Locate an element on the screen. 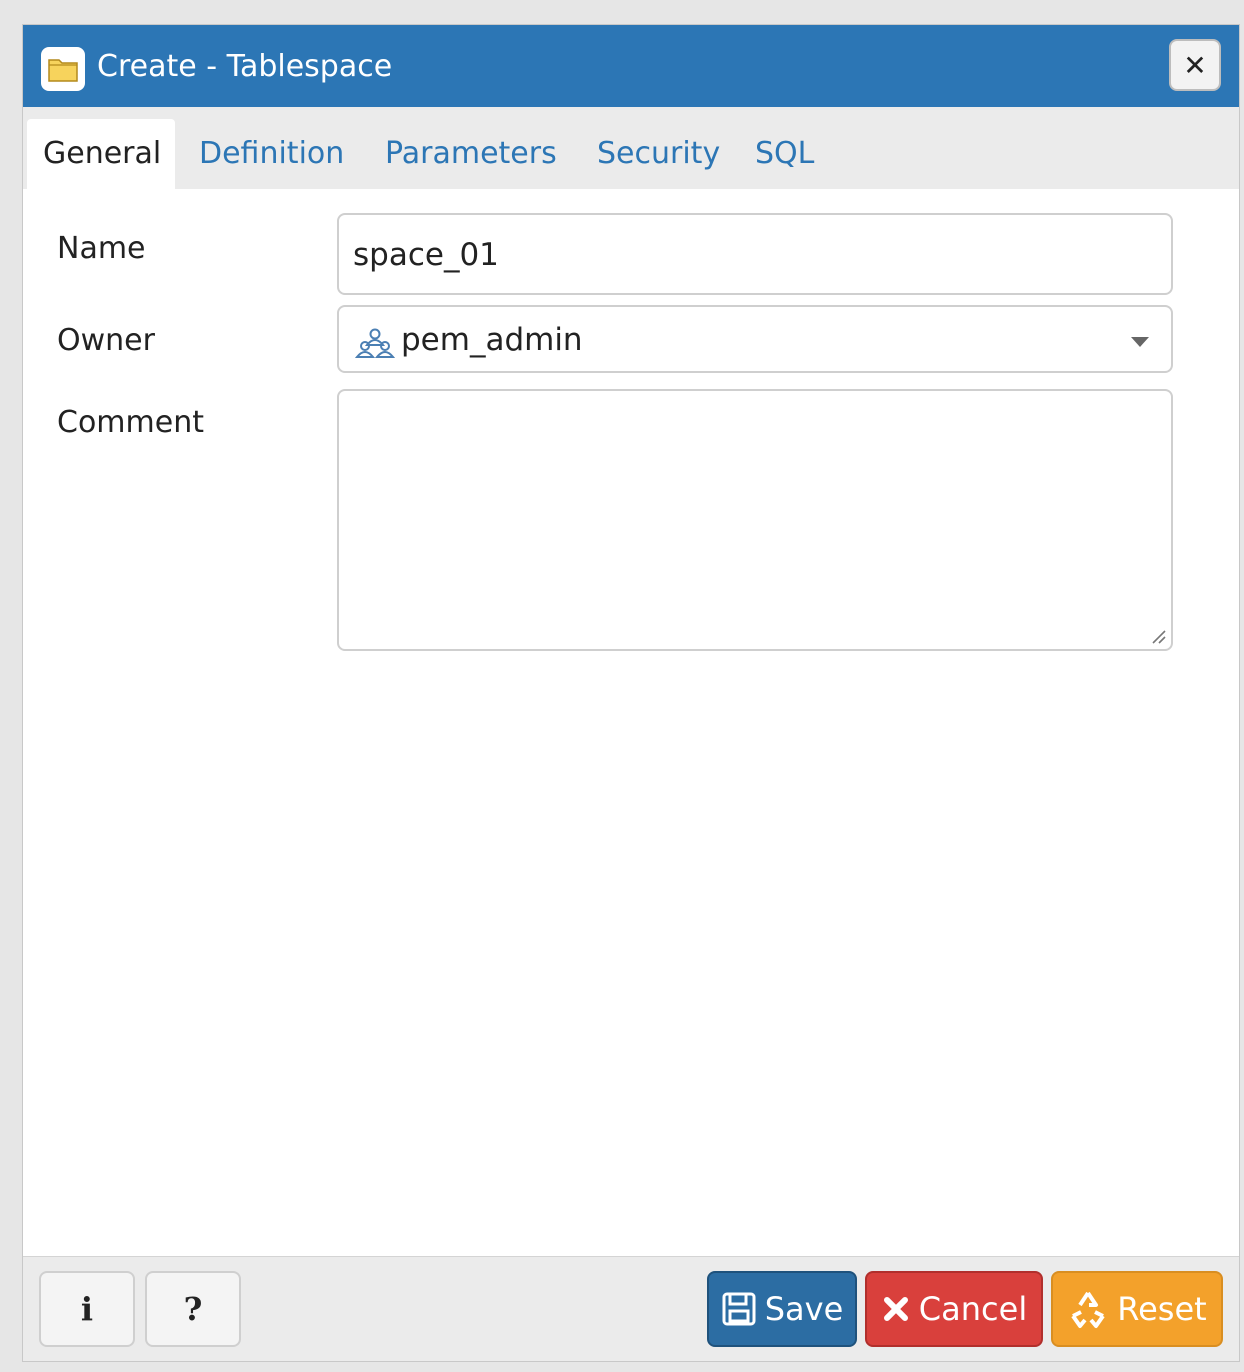 The width and height of the screenshot is (1244, 1372). tab-definition: Definition is located at coordinates (271, 154).